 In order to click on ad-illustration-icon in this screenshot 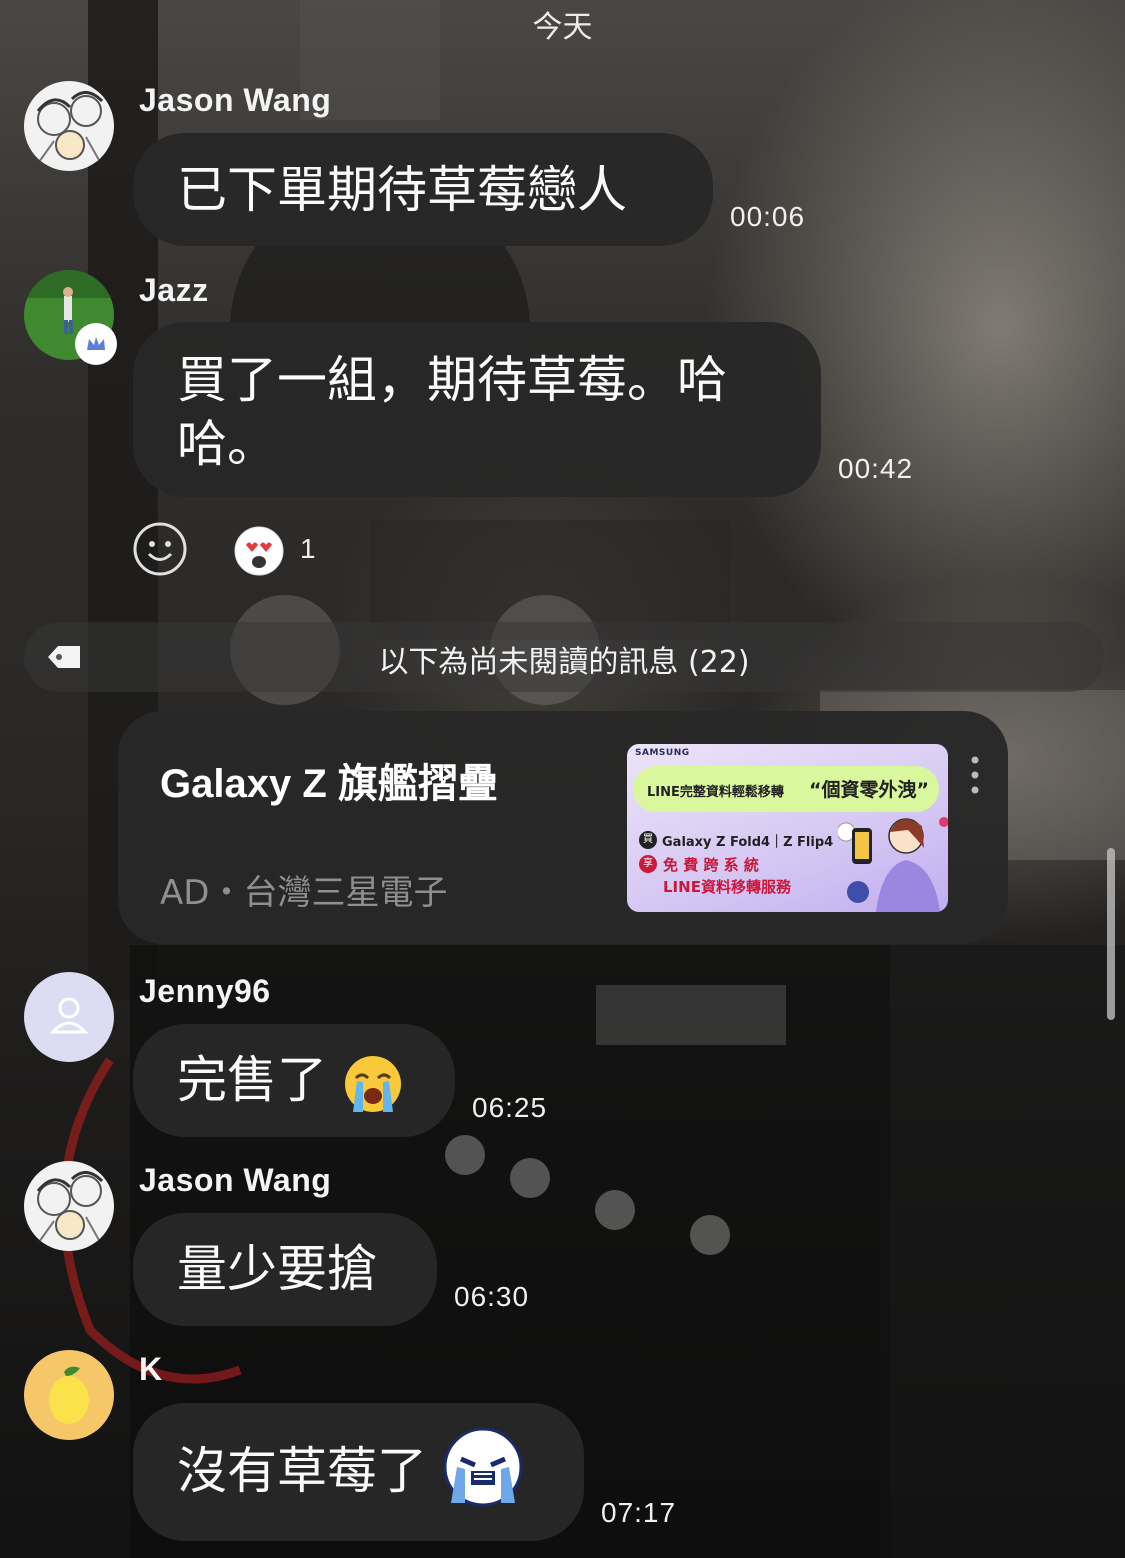, I will do `click(893, 864)`.